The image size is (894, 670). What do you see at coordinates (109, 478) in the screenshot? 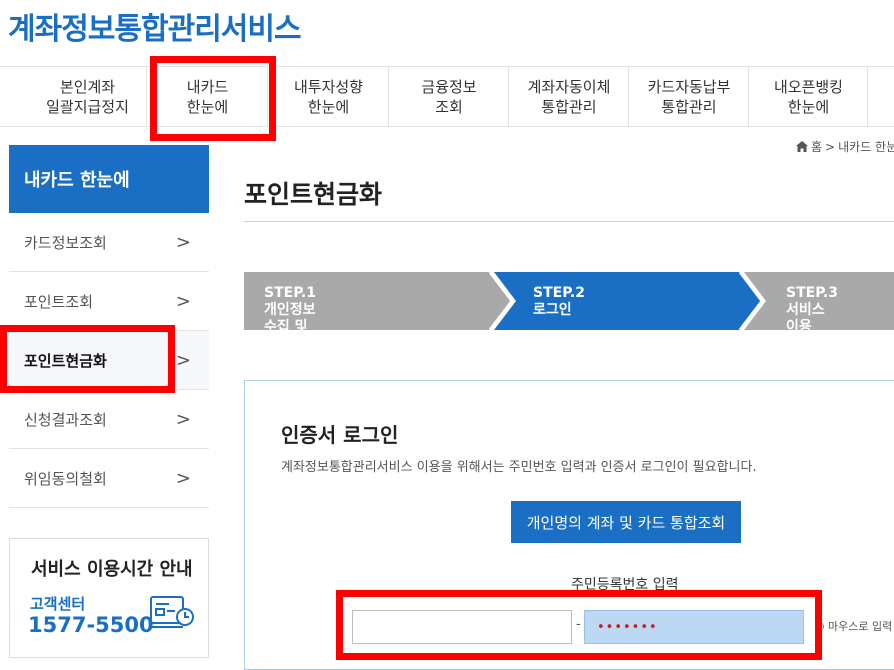
I see `sidebar-item-consent-withdraw: 위임동의철회 >` at bounding box center [109, 478].